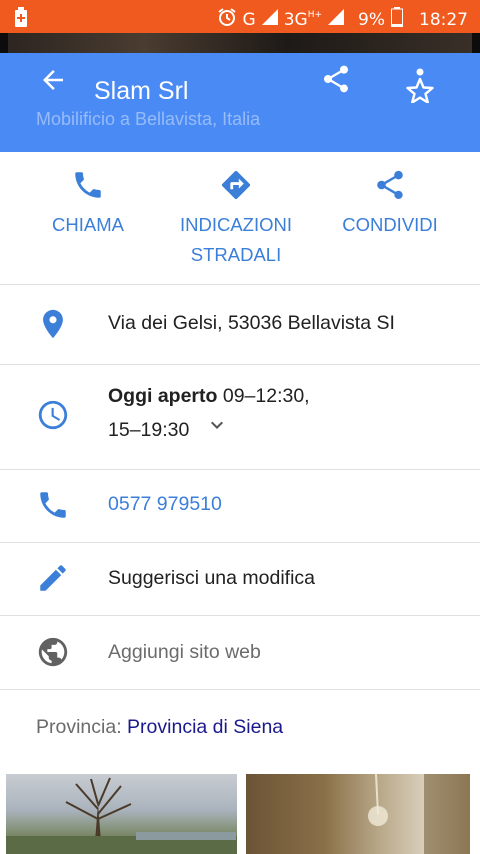 The image size is (480, 854). I want to click on directions-icon, so click(236, 187).